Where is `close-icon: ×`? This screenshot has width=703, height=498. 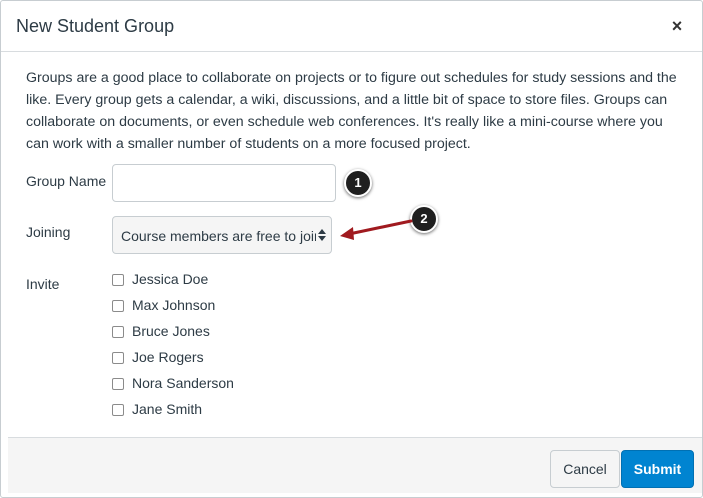 close-icon: × is located at coordinates (677, 26).